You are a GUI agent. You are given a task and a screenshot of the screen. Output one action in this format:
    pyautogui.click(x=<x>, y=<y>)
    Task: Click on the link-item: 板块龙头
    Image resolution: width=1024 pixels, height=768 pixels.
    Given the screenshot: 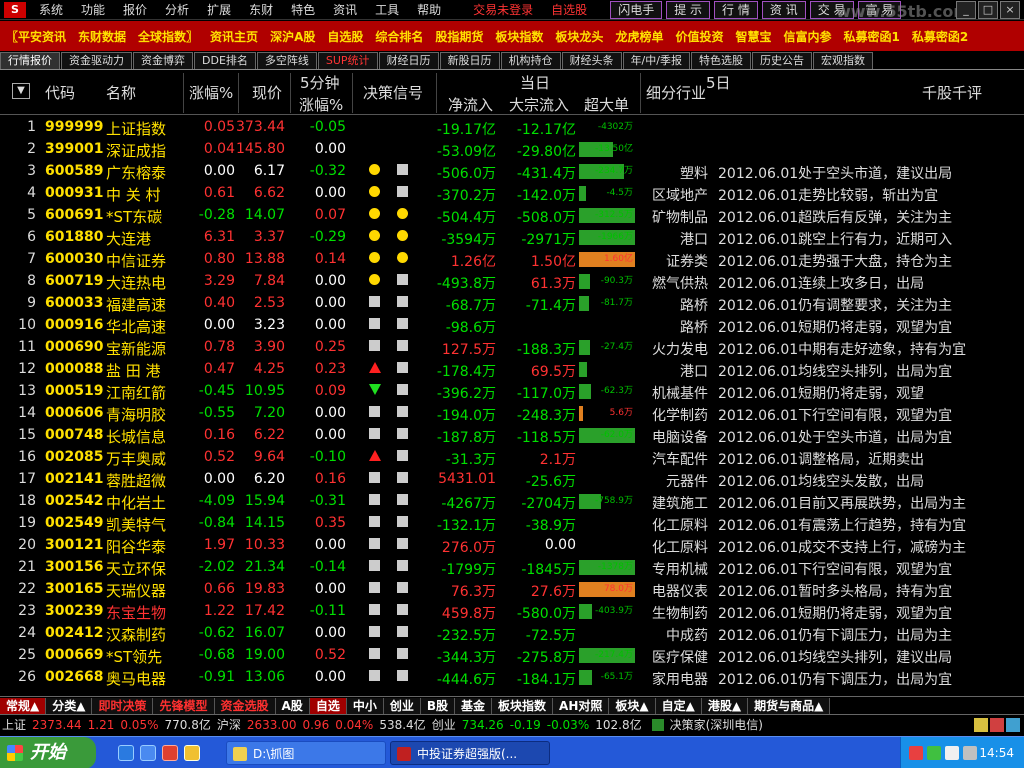 What is the action you would take?
    pyautogui.click(x=579, y=36)
    